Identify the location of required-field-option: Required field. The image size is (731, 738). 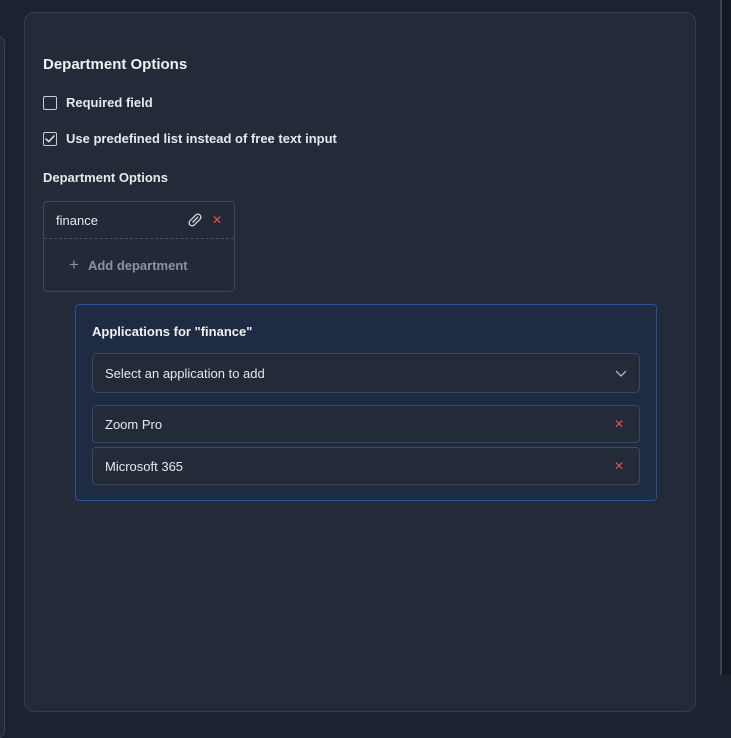
(98, 102).